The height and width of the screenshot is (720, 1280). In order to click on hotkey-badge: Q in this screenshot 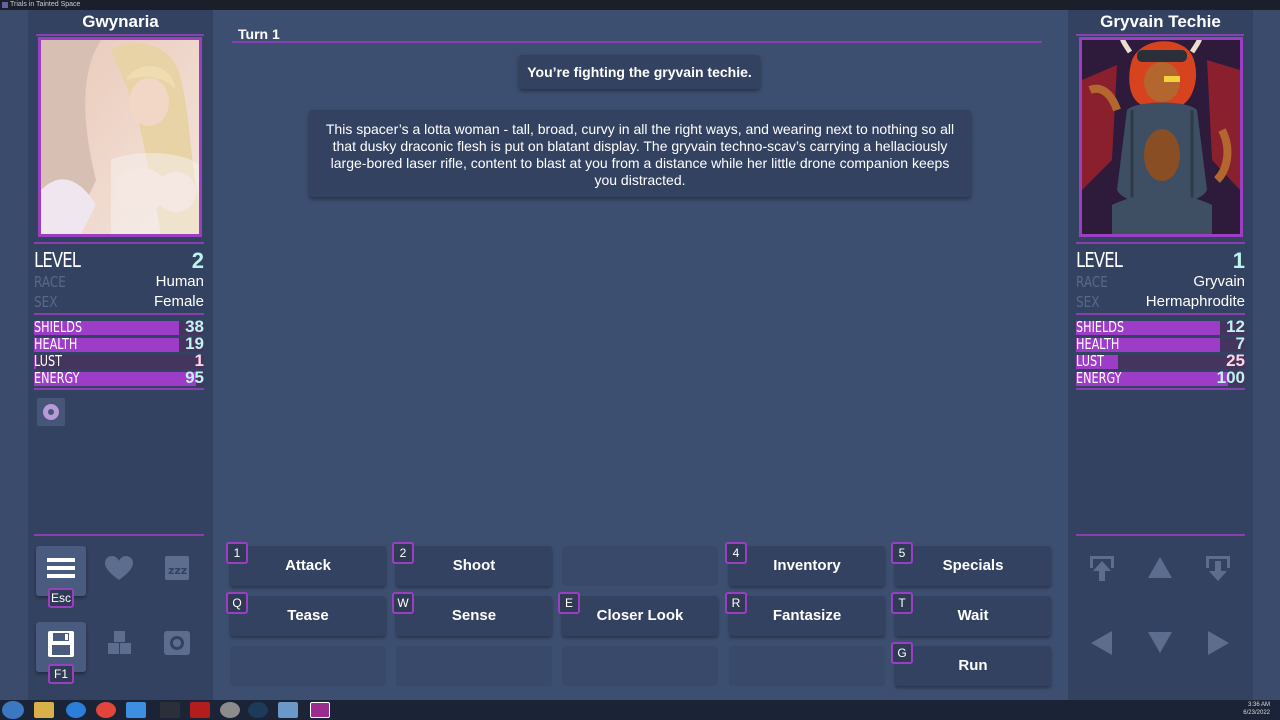, I will do `click(237, 603)`.